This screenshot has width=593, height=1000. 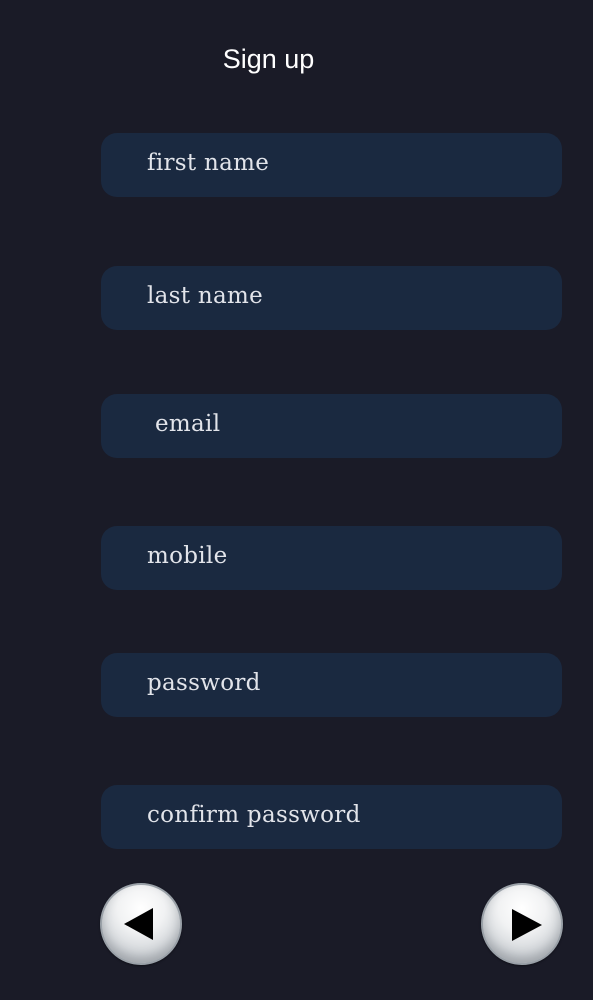 What do you see at coordinates (138, 924) in the screenshot?
I see `triangle-left-icon` at bounding box center [138, 924].